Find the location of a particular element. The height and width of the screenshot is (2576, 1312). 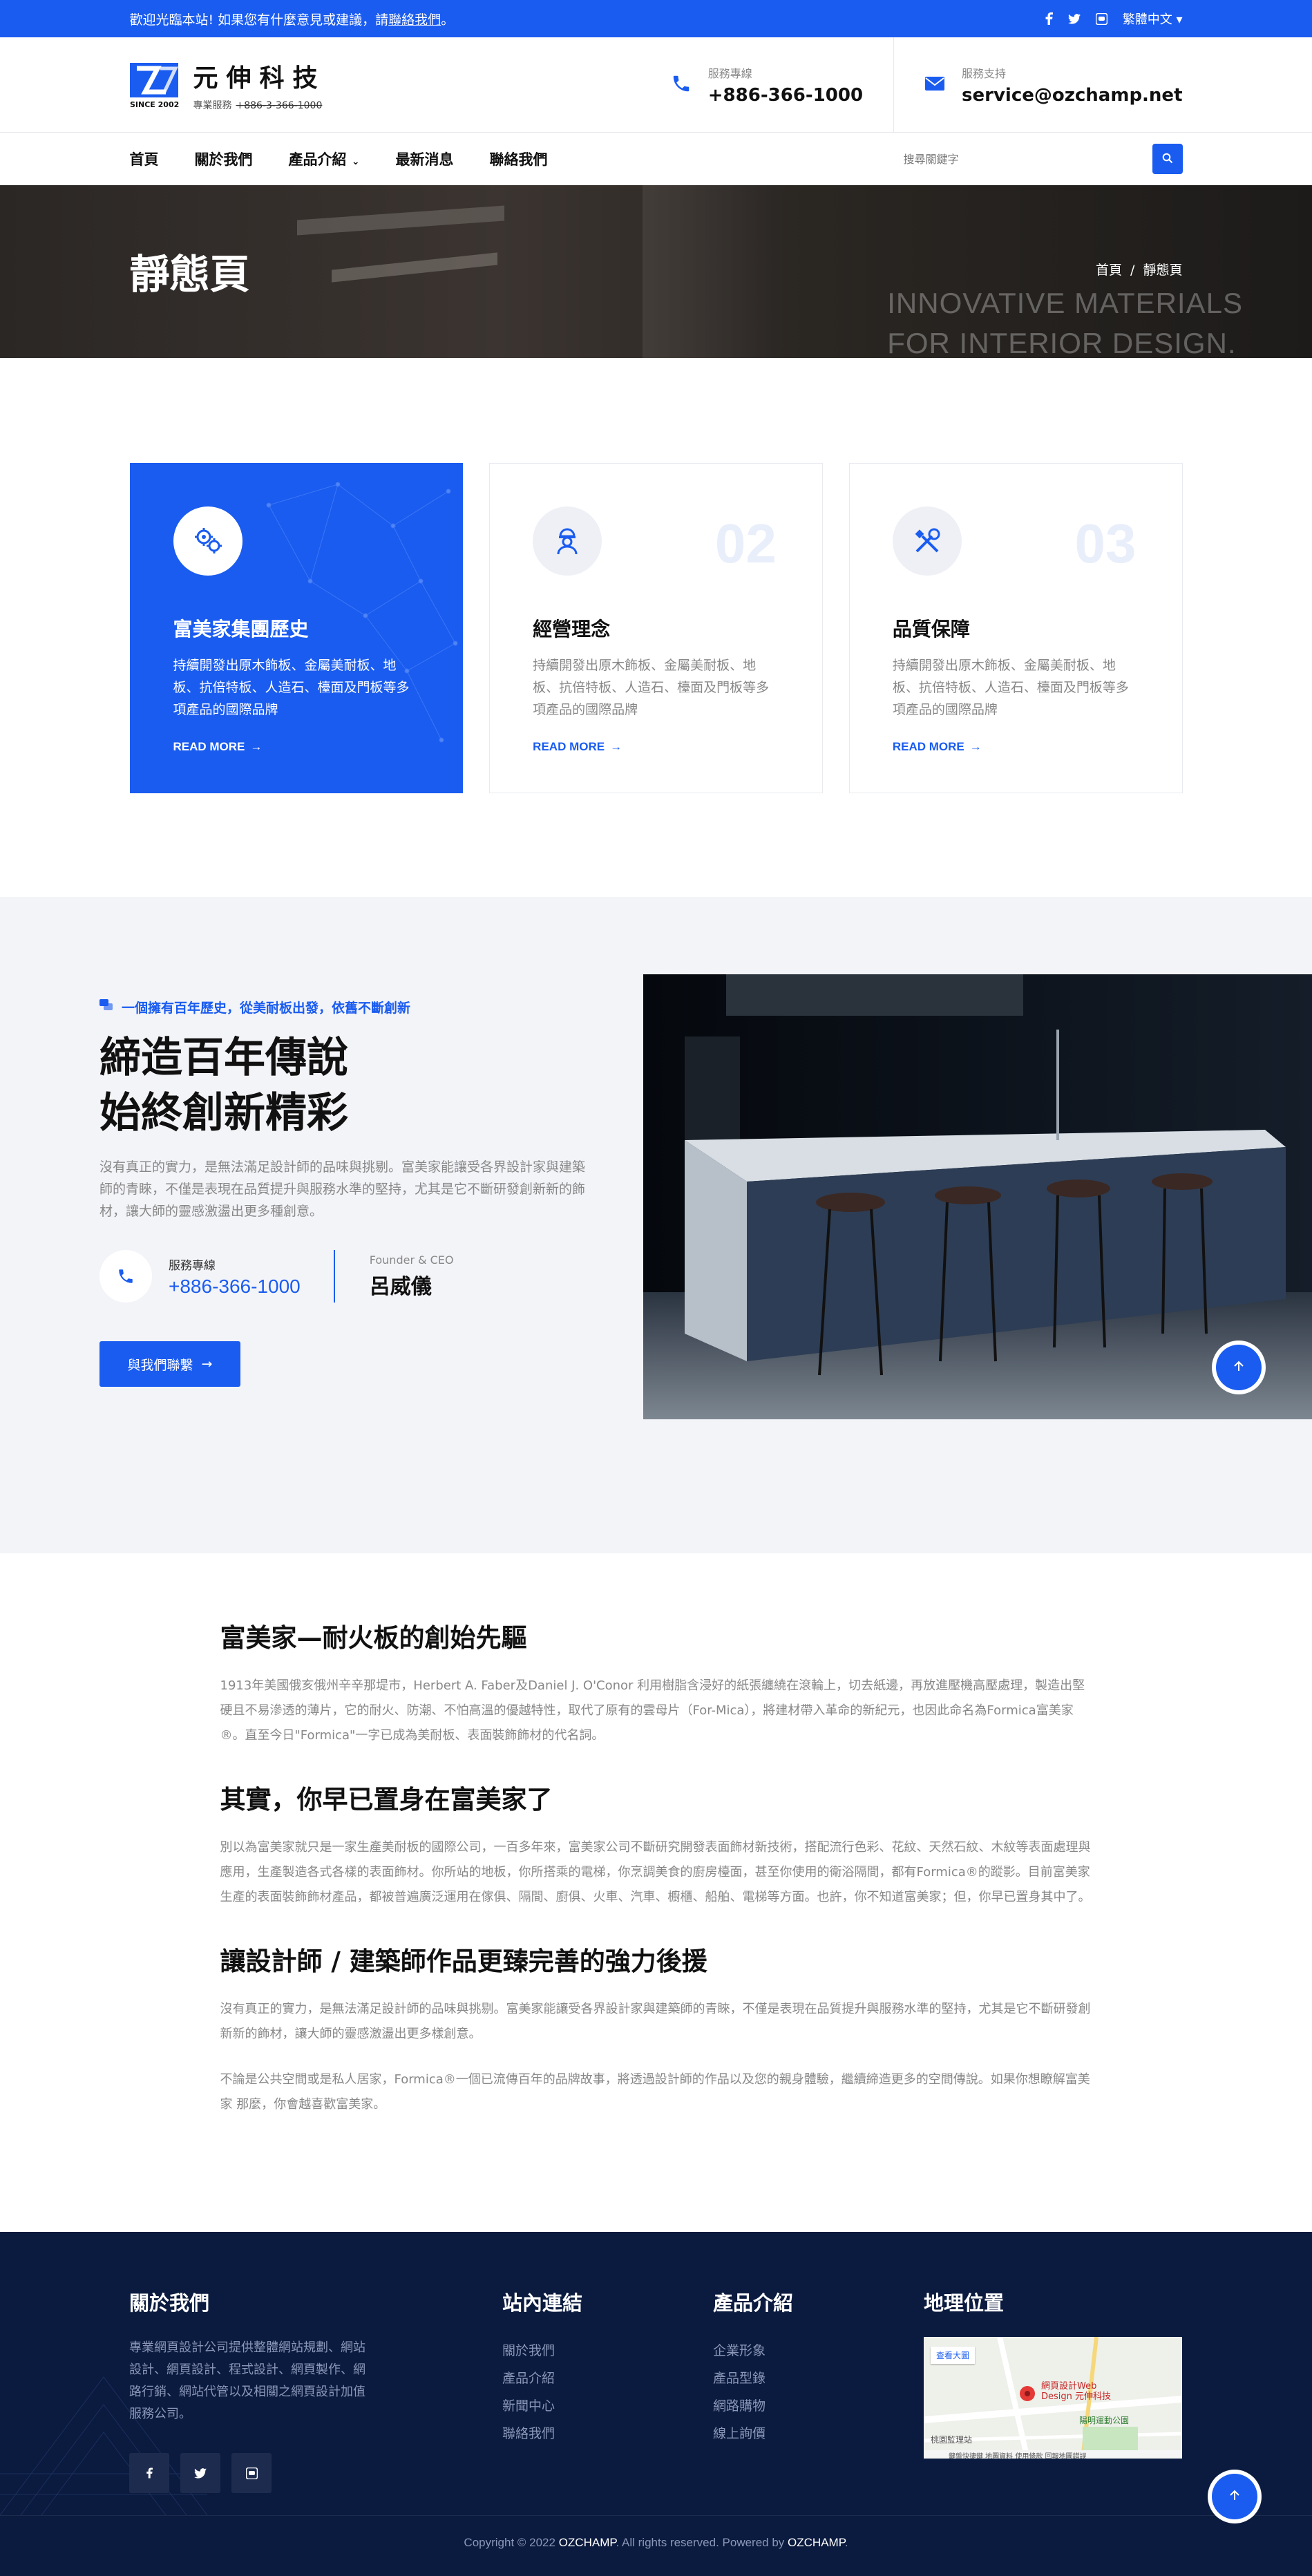

worker-icon is located at coordinates (567, 541).